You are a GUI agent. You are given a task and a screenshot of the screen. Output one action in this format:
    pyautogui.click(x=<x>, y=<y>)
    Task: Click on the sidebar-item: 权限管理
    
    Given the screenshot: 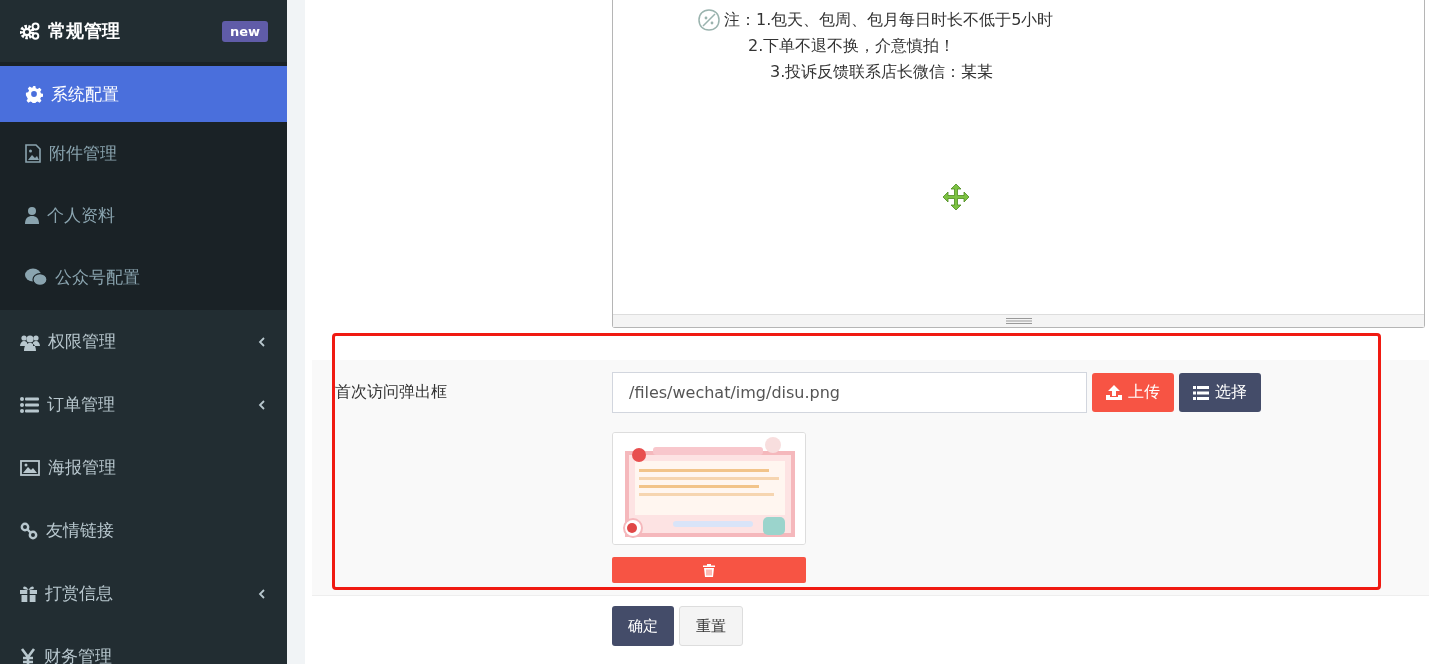 What is the action you would take?
    pyautogui.click(x=143, y=341)
    